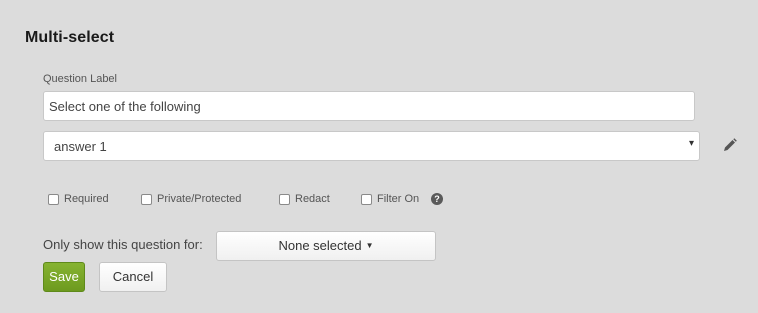  I want to click on private-protected-label: Private/Protected, so click(199, 199).